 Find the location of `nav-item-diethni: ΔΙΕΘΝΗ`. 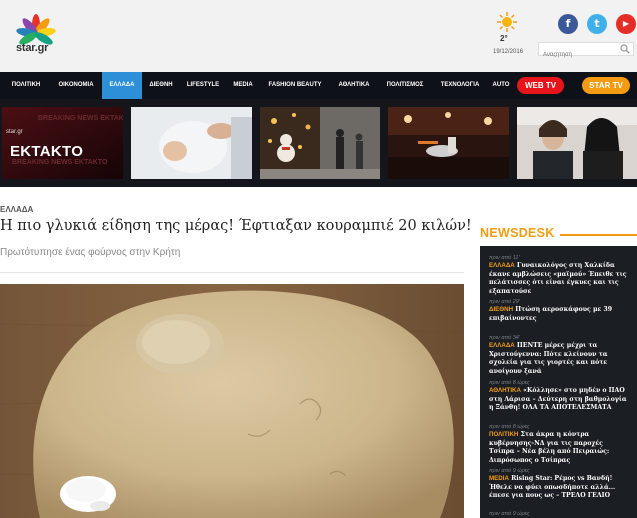

nav-item-diethni: ΔΙΕΘΝΗ is located at coordinates (161, 85).